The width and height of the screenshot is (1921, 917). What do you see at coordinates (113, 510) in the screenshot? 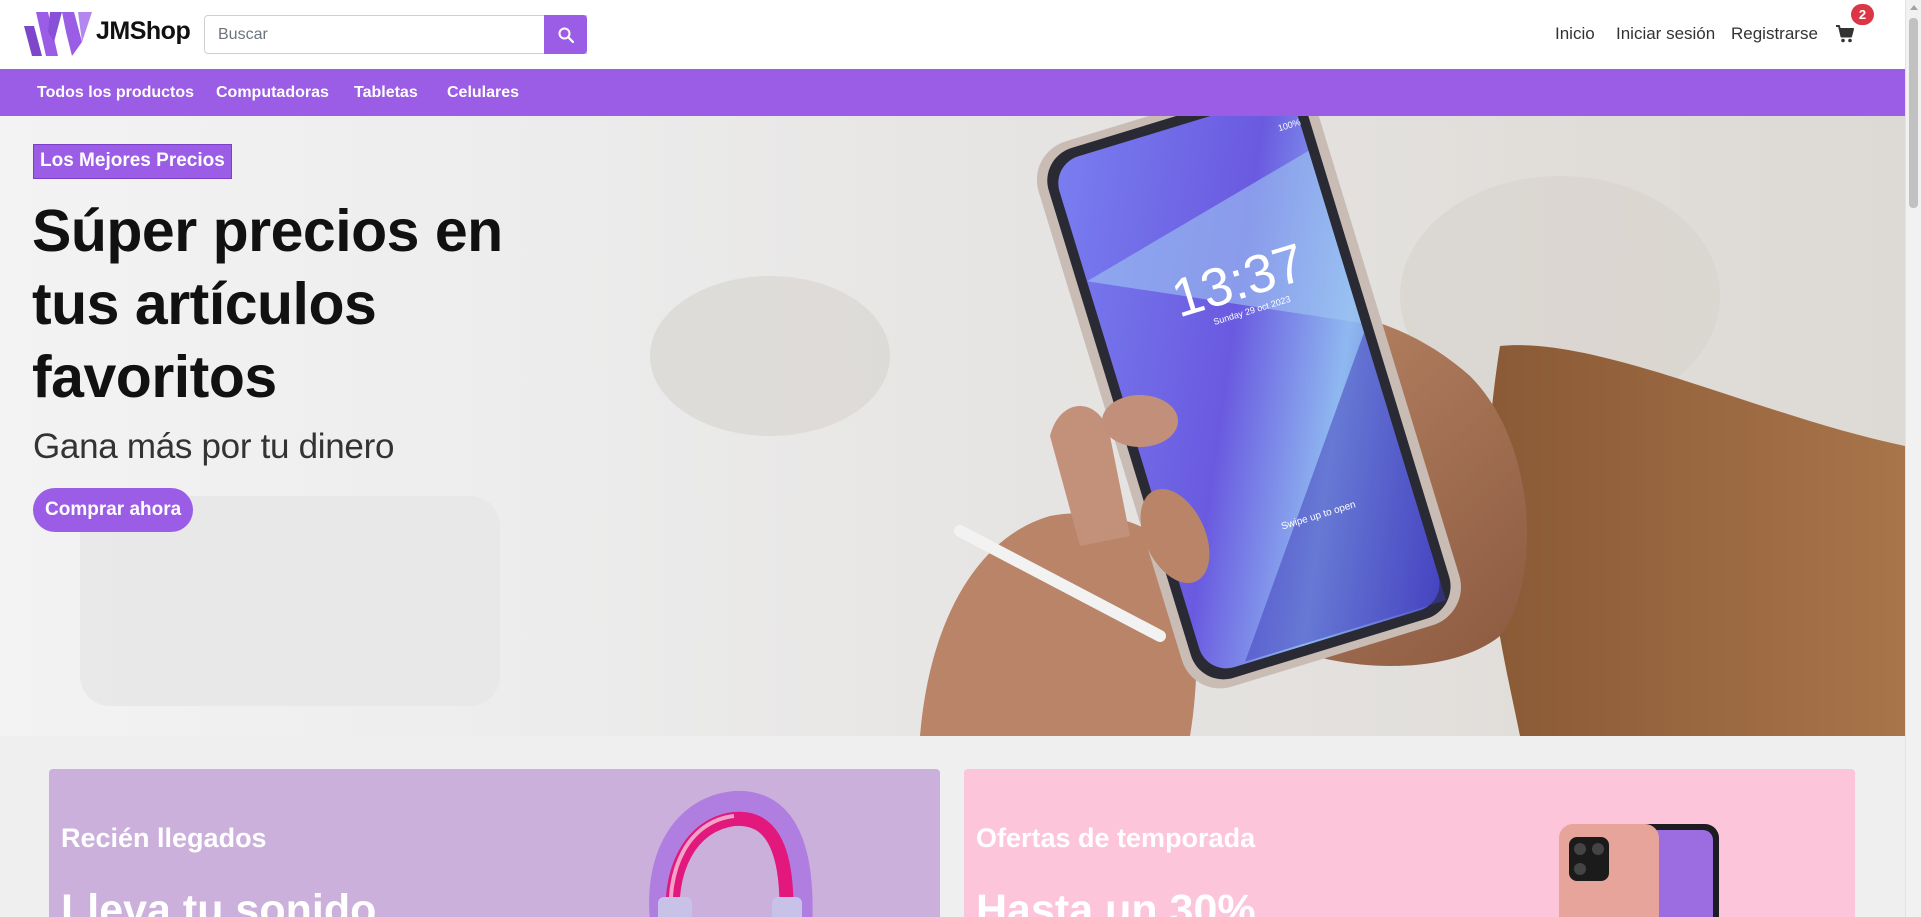
I see `shop-now-button: Comprar ahora` at bounding box center [113, 510].